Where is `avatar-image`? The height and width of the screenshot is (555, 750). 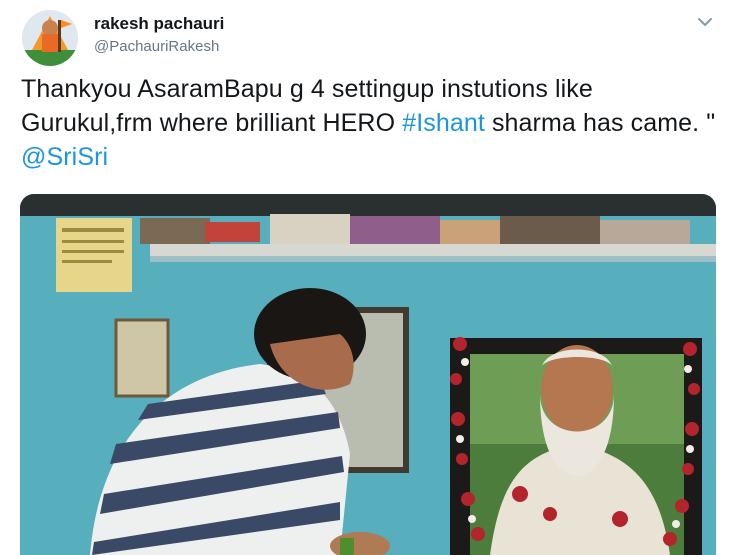
avatar-image is located at coordinates (50, 38).